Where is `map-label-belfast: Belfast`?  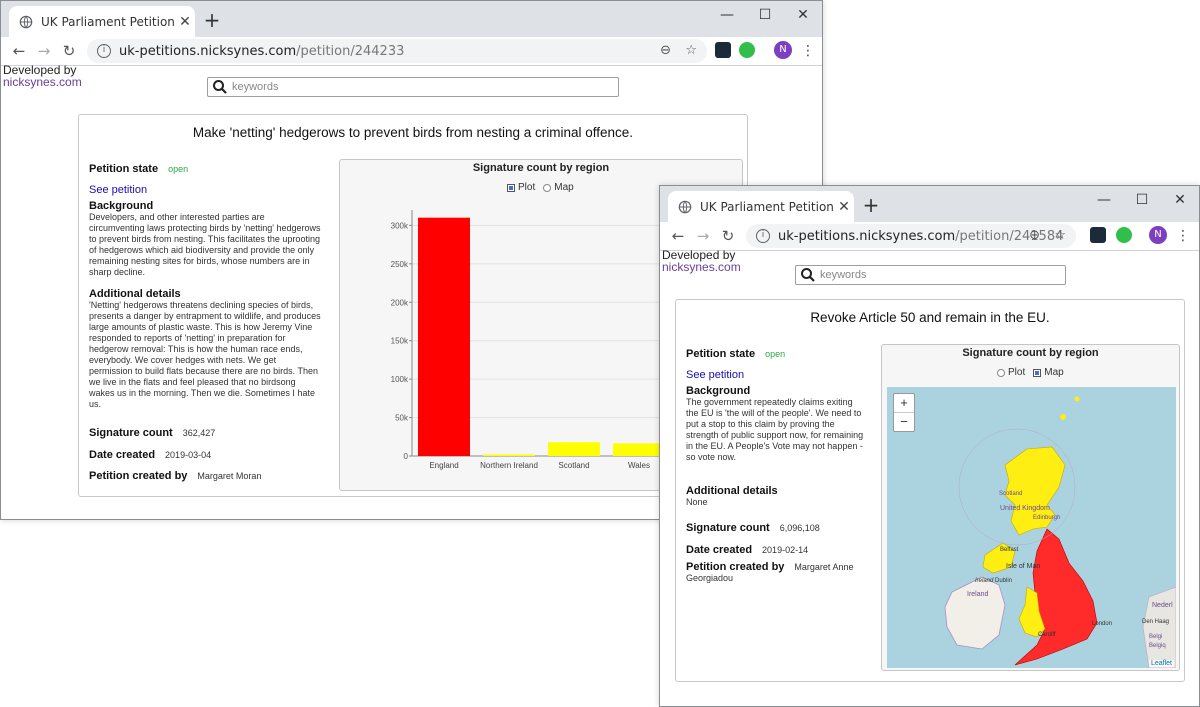
map-label-belfast: Belfast is located at coordinates (1009, 550).